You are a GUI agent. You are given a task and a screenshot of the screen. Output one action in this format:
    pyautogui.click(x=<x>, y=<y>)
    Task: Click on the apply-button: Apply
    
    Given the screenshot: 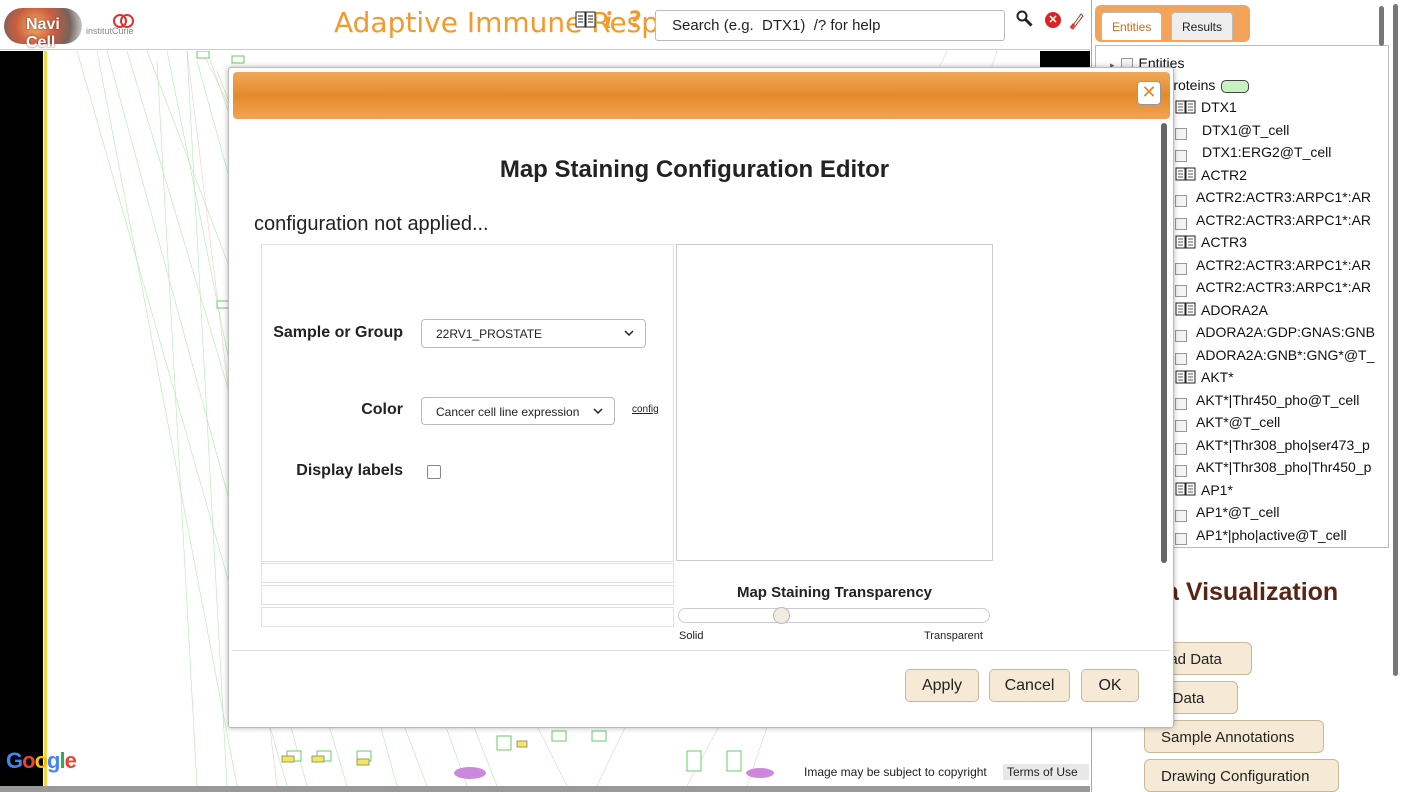 What is the action you would take?
    pyautogui.click(x=942, y=685)
    